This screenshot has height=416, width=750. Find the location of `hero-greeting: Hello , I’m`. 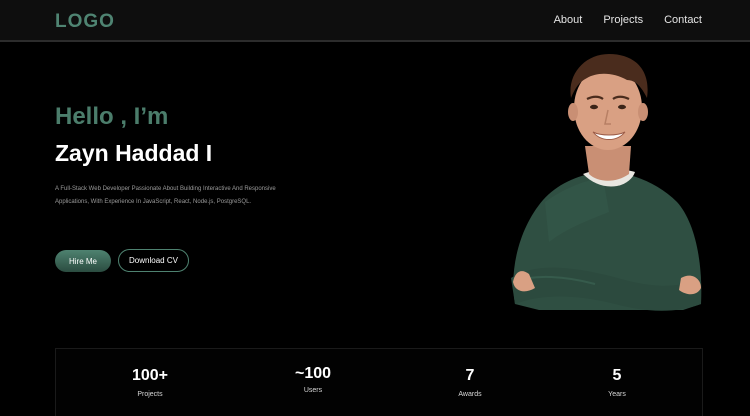

hero-greeting: Hello , I’m is located at coordinates (112, 116).